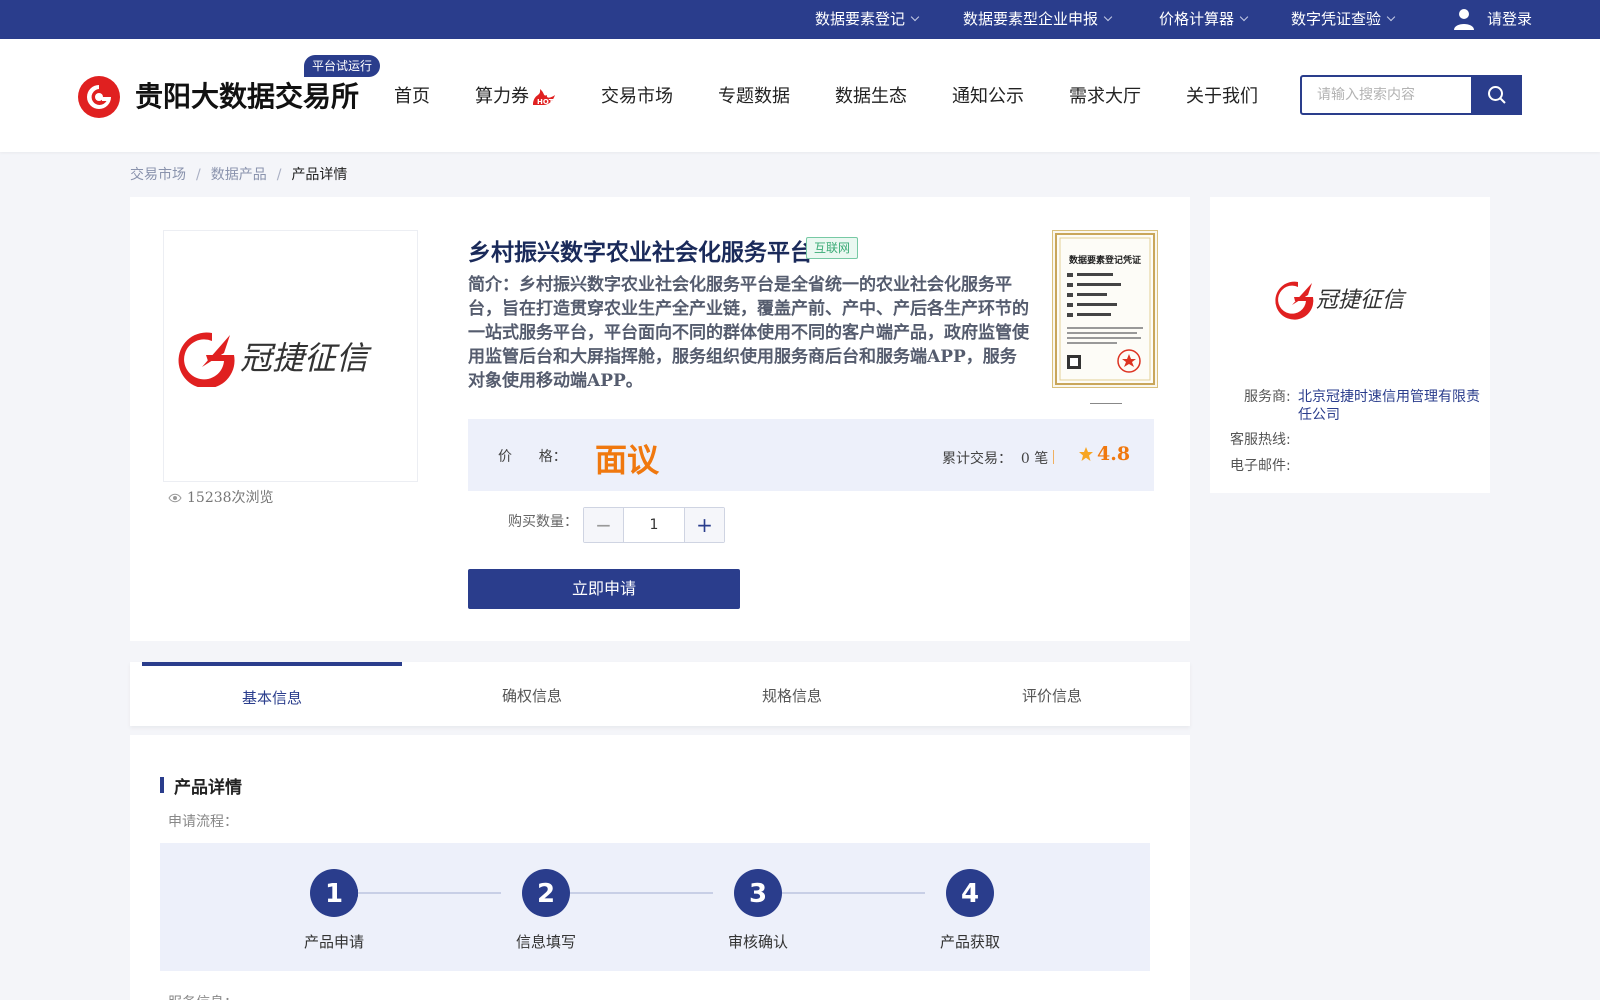  Describe the element at coordinates (1114, 454) in the screenshot. I see `rating-value: 4.8` at that location.